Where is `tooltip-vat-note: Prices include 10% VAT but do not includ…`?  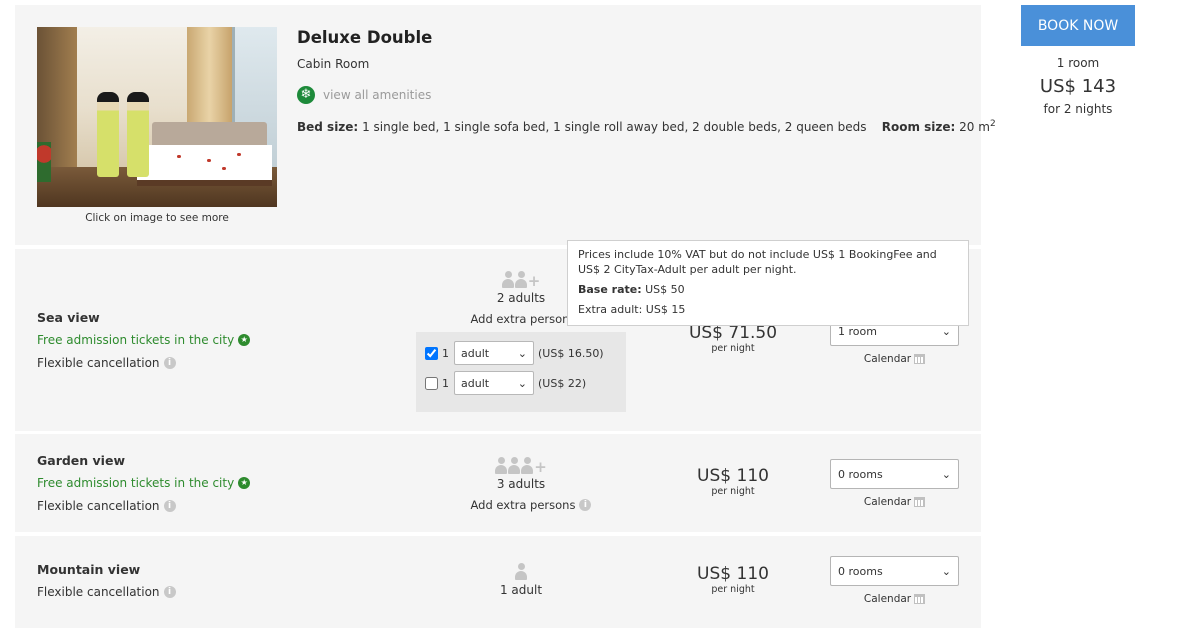
tooltip-vat-note: Prices include 10% VAT but do not includ… is located at coordinates (757, 262).